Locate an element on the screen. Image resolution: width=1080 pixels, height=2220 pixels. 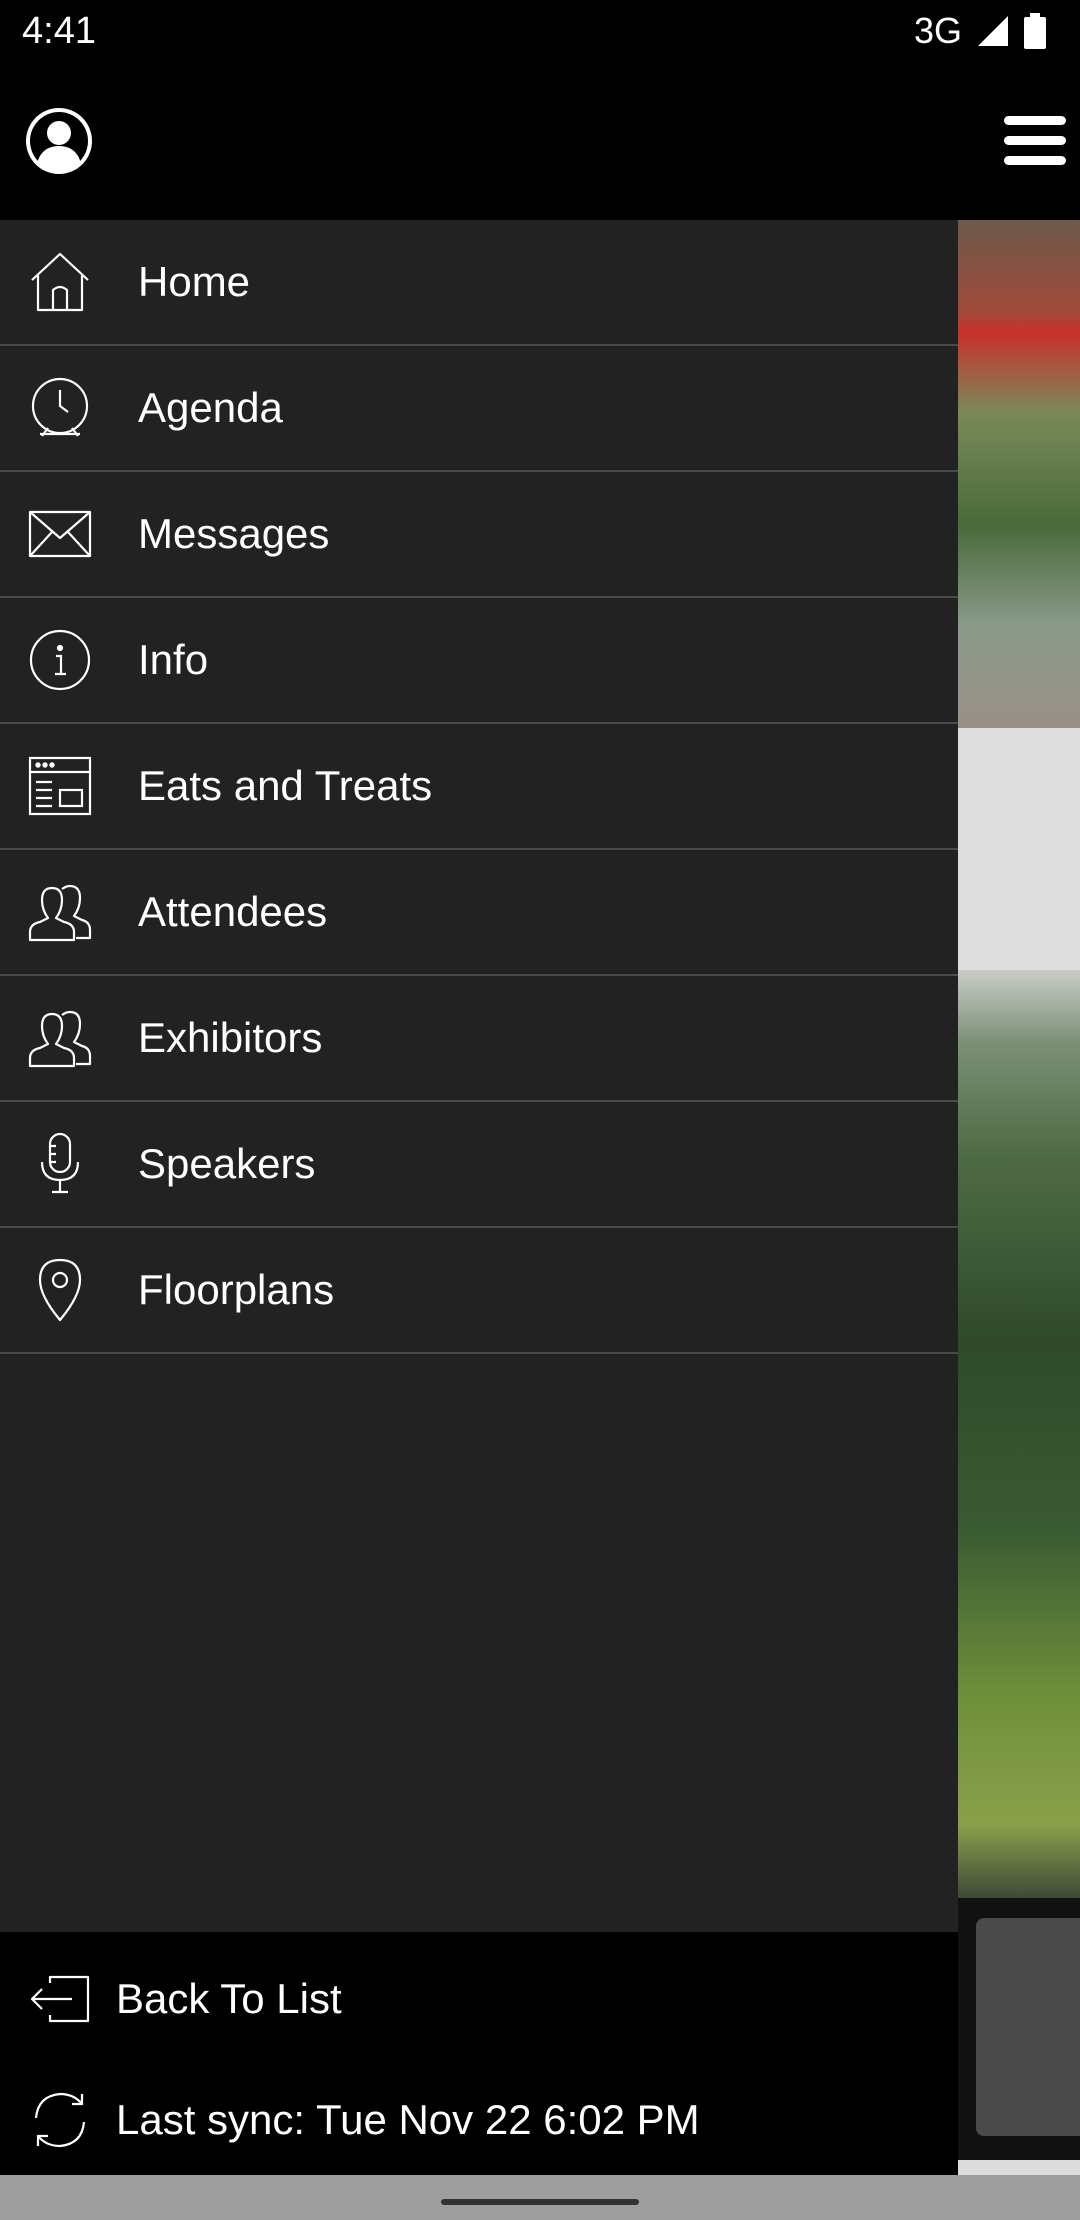
system-nav-bar is located at coordinates (540, 2197).